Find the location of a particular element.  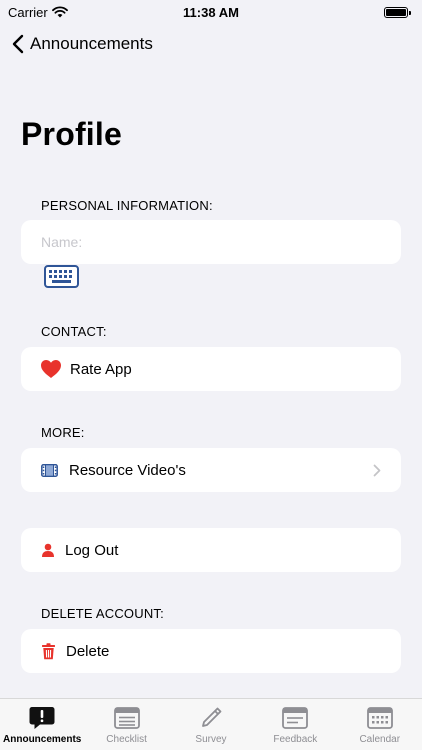

wifi-icon is located at coordinates (59, 12).